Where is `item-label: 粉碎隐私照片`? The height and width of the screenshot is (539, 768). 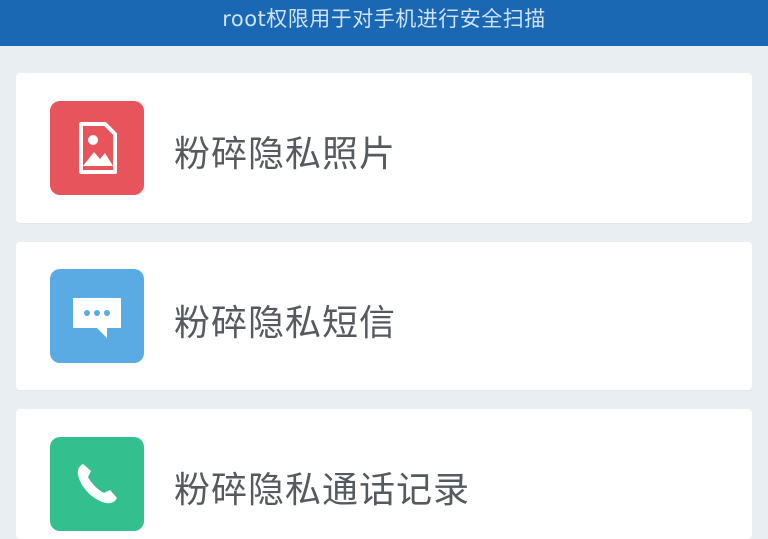 item-label: 粉碎隐私照片 is located at coordinates (285, 154).